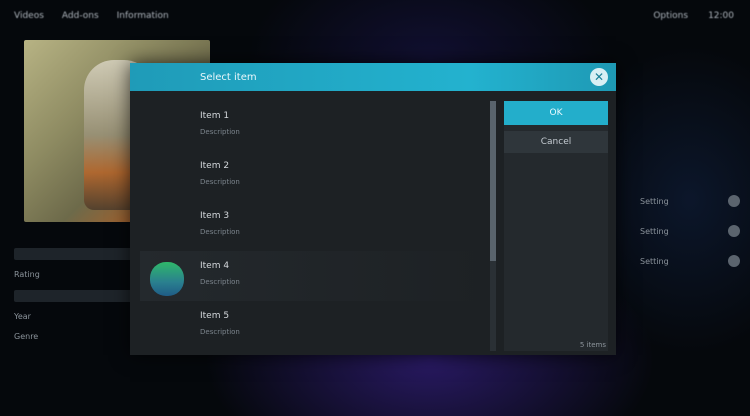 This screenshot has width=750, height=416. What do you see at coordinates (215, 166) in the screenshot?
I see `item-label: Item 2` at bounding box center [215, 166].